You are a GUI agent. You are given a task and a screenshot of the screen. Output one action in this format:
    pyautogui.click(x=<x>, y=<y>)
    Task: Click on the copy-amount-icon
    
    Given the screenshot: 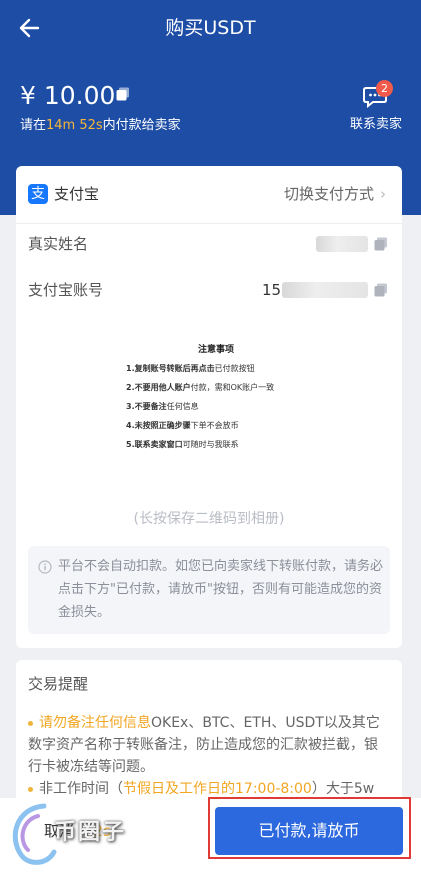 What is the action you would take?
    pyautogui.click(x=123, y=94)
    